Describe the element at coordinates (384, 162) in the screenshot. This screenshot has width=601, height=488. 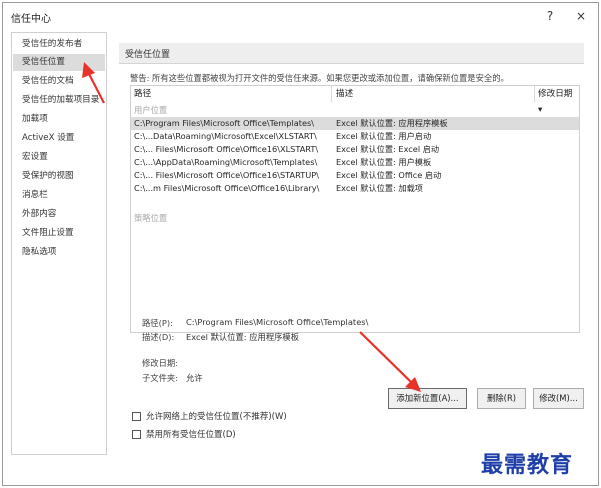
I see `row-description: Excel 默认位置: 用户模板` at that location.